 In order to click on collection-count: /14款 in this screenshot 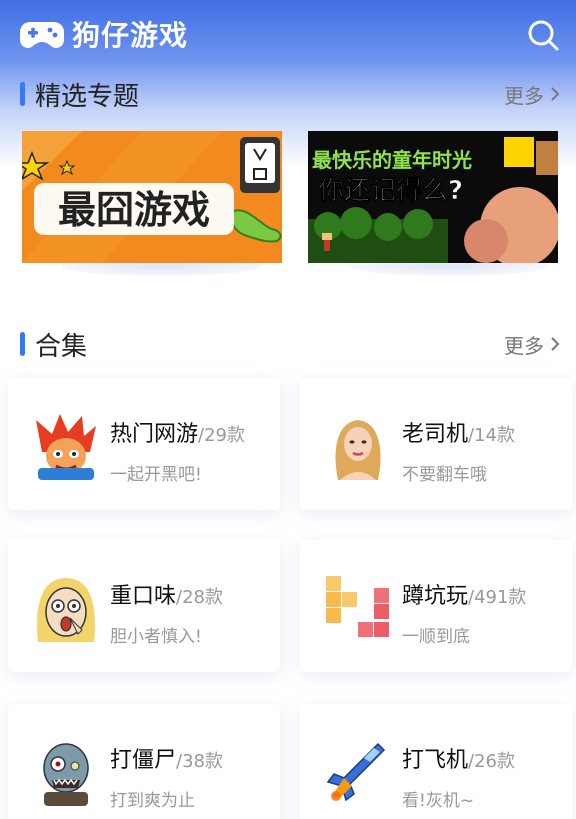, I will do `click(491, 435)`.